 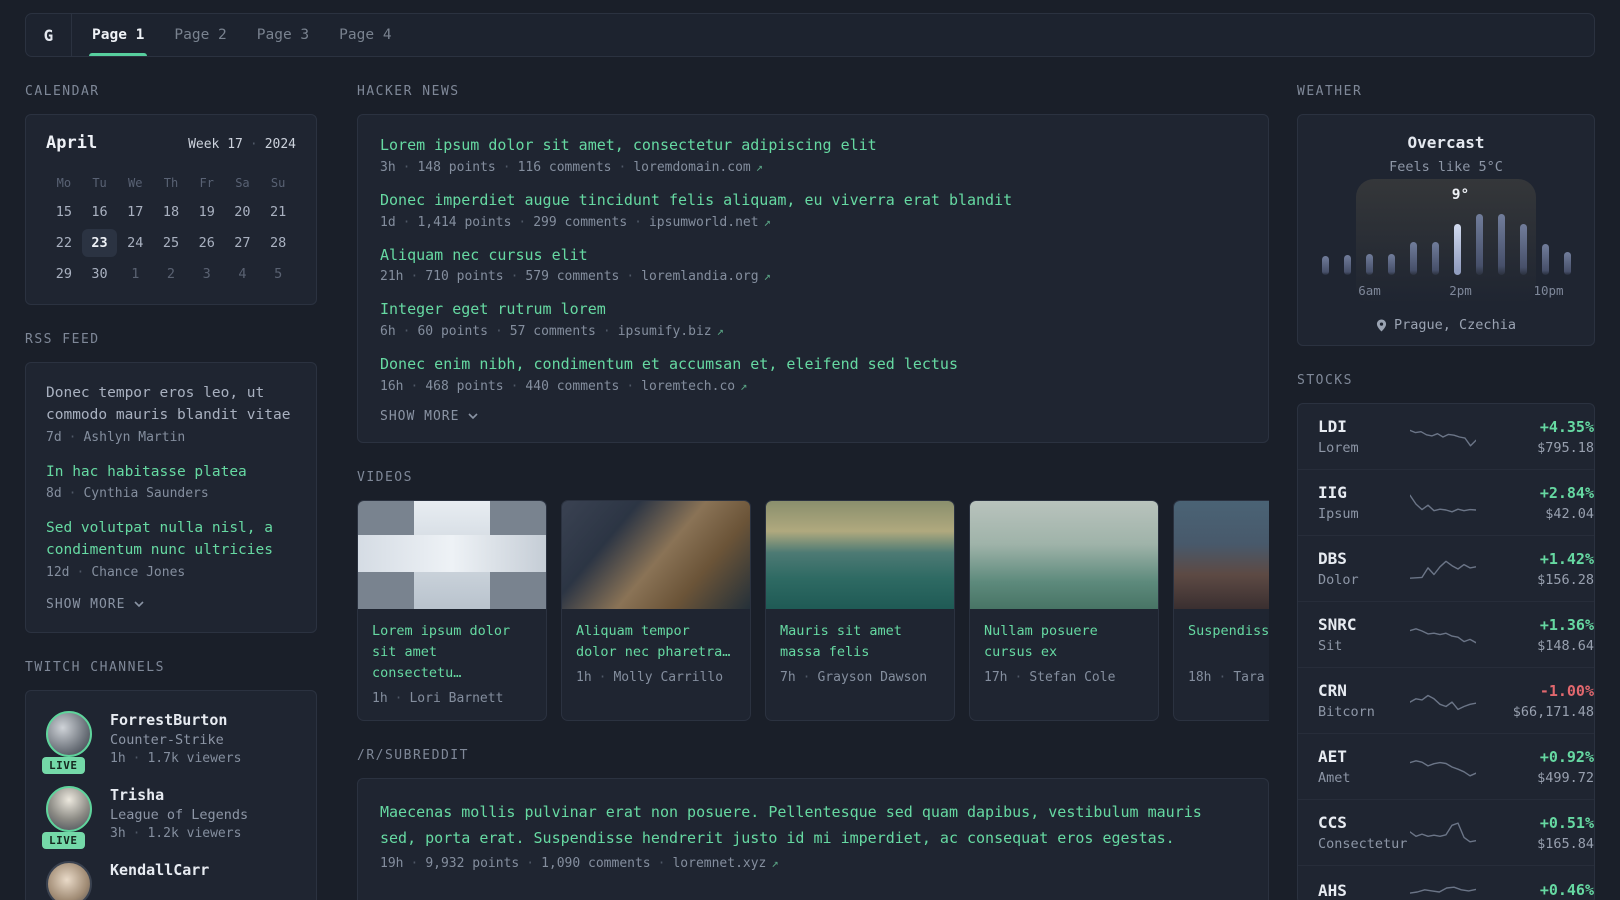 What do you see at coordinates (206, 183) in the screenshot?
I see `weekday-label: Fr` at bounding box center [206, 183].